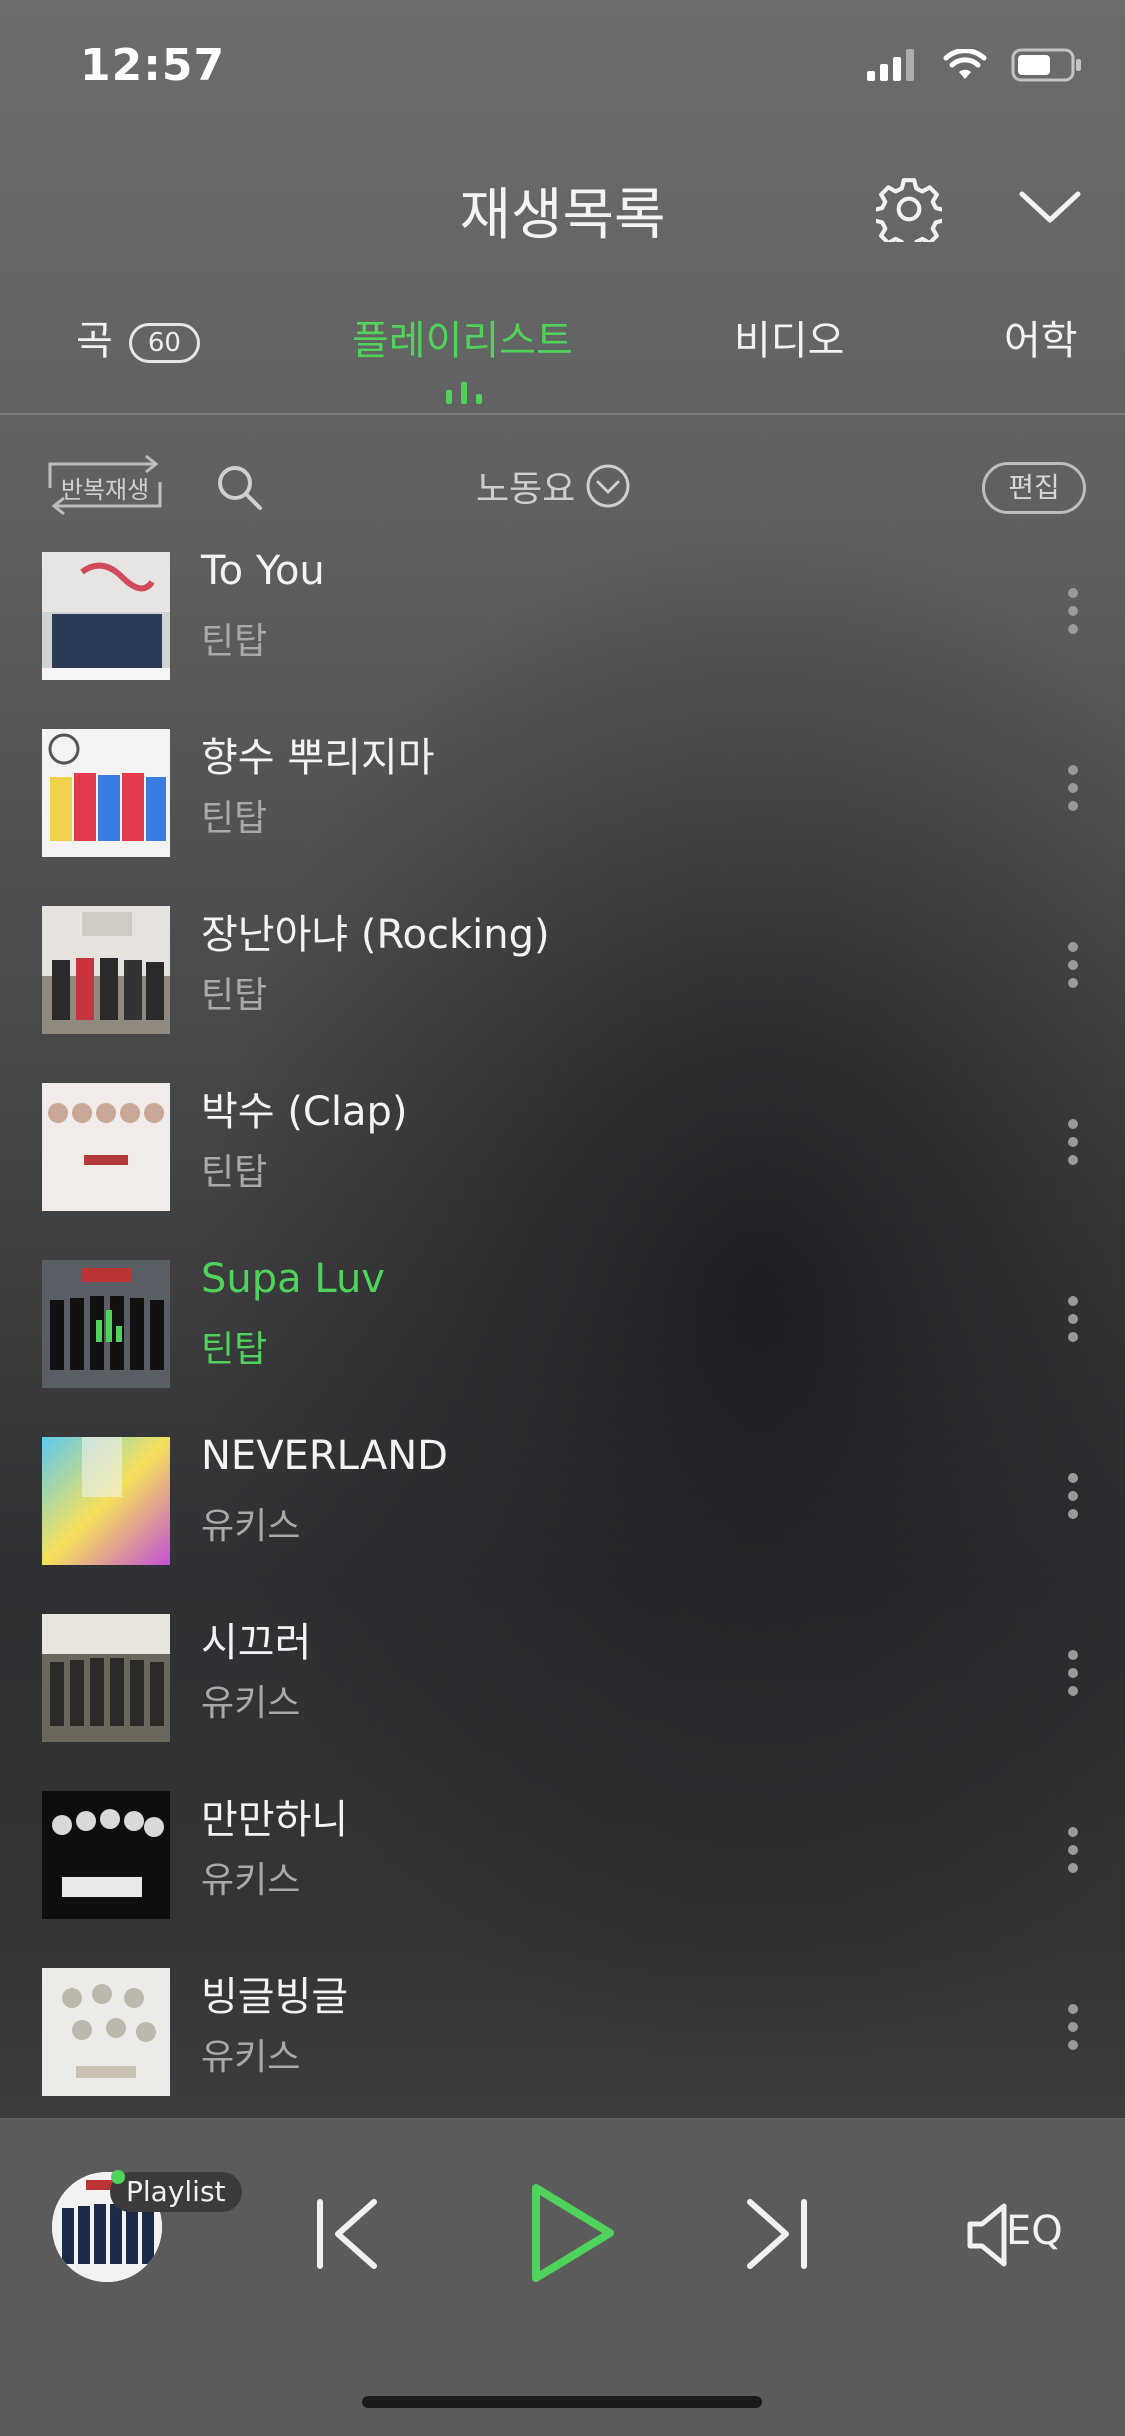 Image resolution: width=1125 pixels, height=2436 pixels. What do you see at coordinates (176, 2192) in the screenshot?
I see `playlist-badge: Playlist` at bounding box center [176, 2192].